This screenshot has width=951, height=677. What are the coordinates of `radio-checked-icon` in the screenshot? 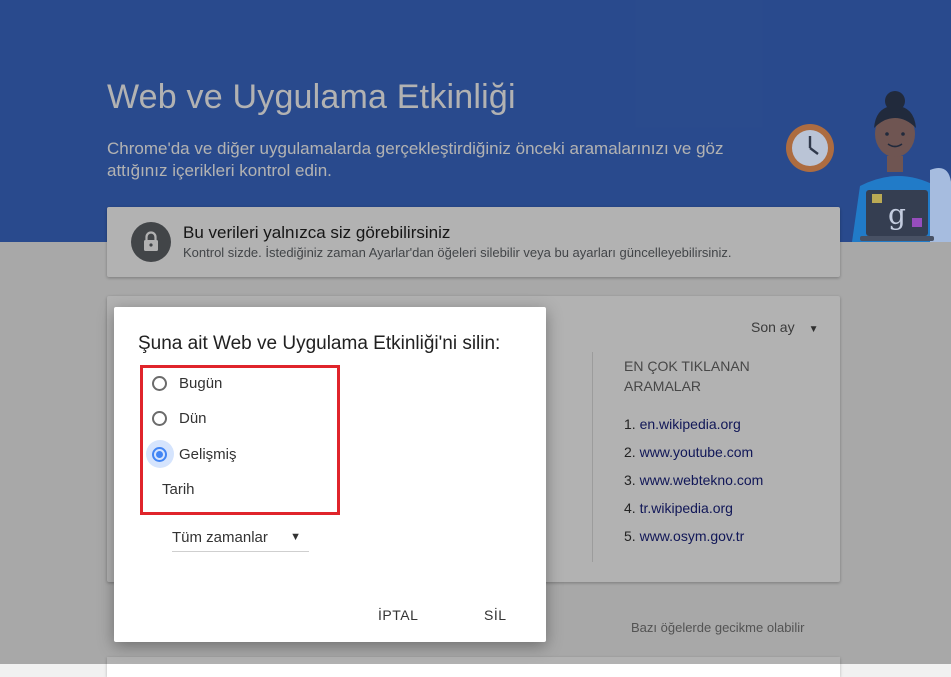 It's located at (159, 454).